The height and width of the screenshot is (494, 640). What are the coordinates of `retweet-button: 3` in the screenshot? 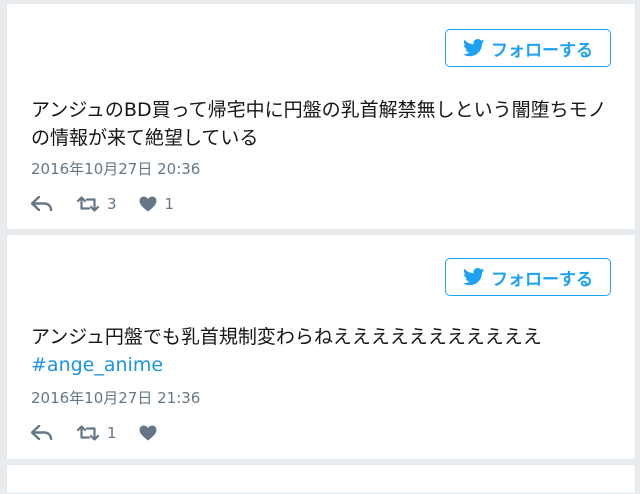 It's located at (97, 204).